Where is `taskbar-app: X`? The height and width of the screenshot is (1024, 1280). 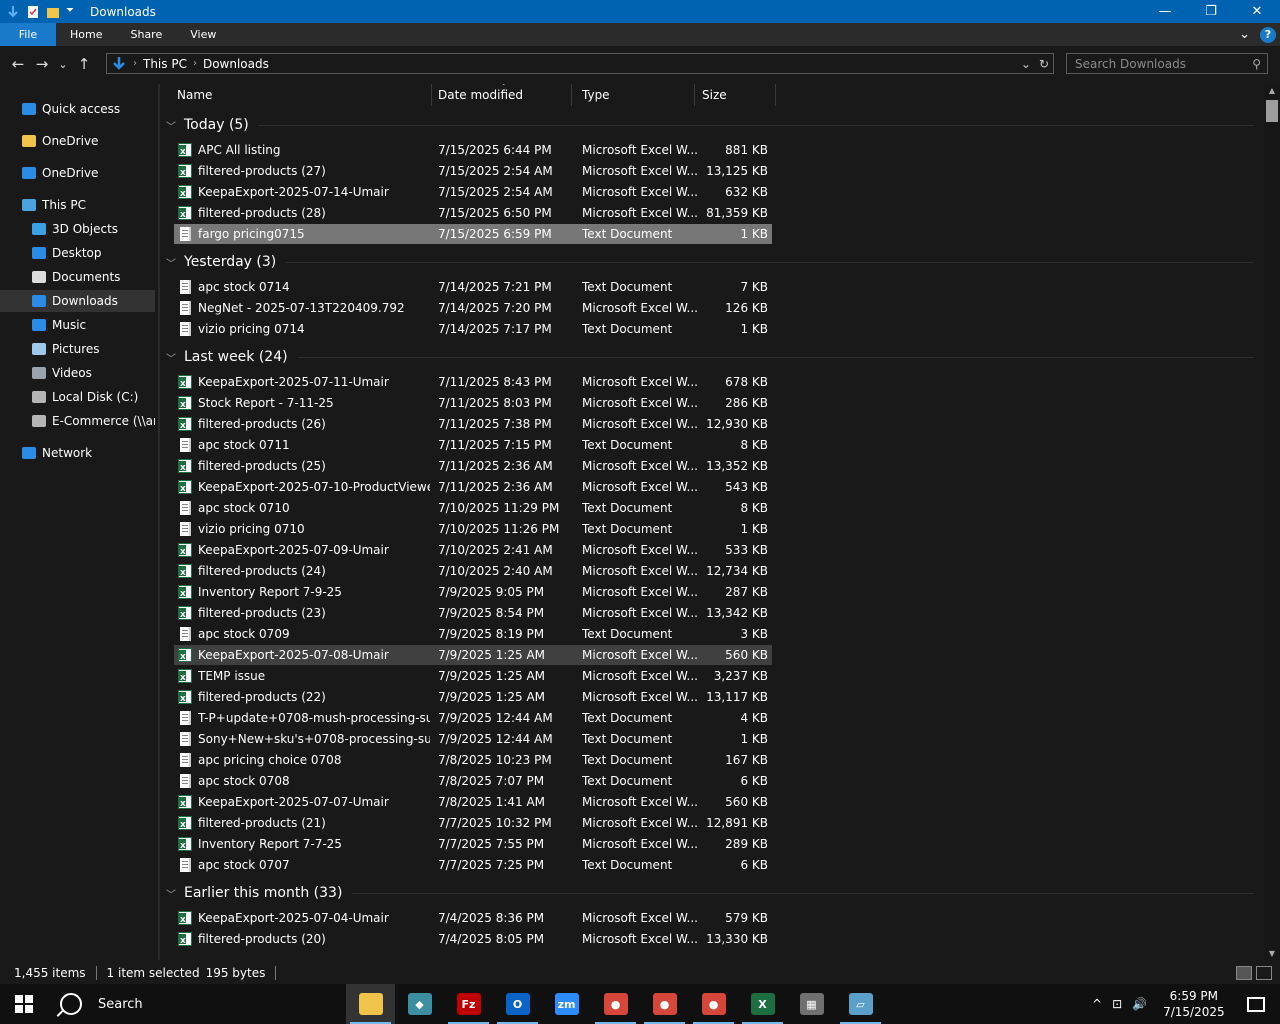 taskbar-app: X is located at coordinates (762, 1004).